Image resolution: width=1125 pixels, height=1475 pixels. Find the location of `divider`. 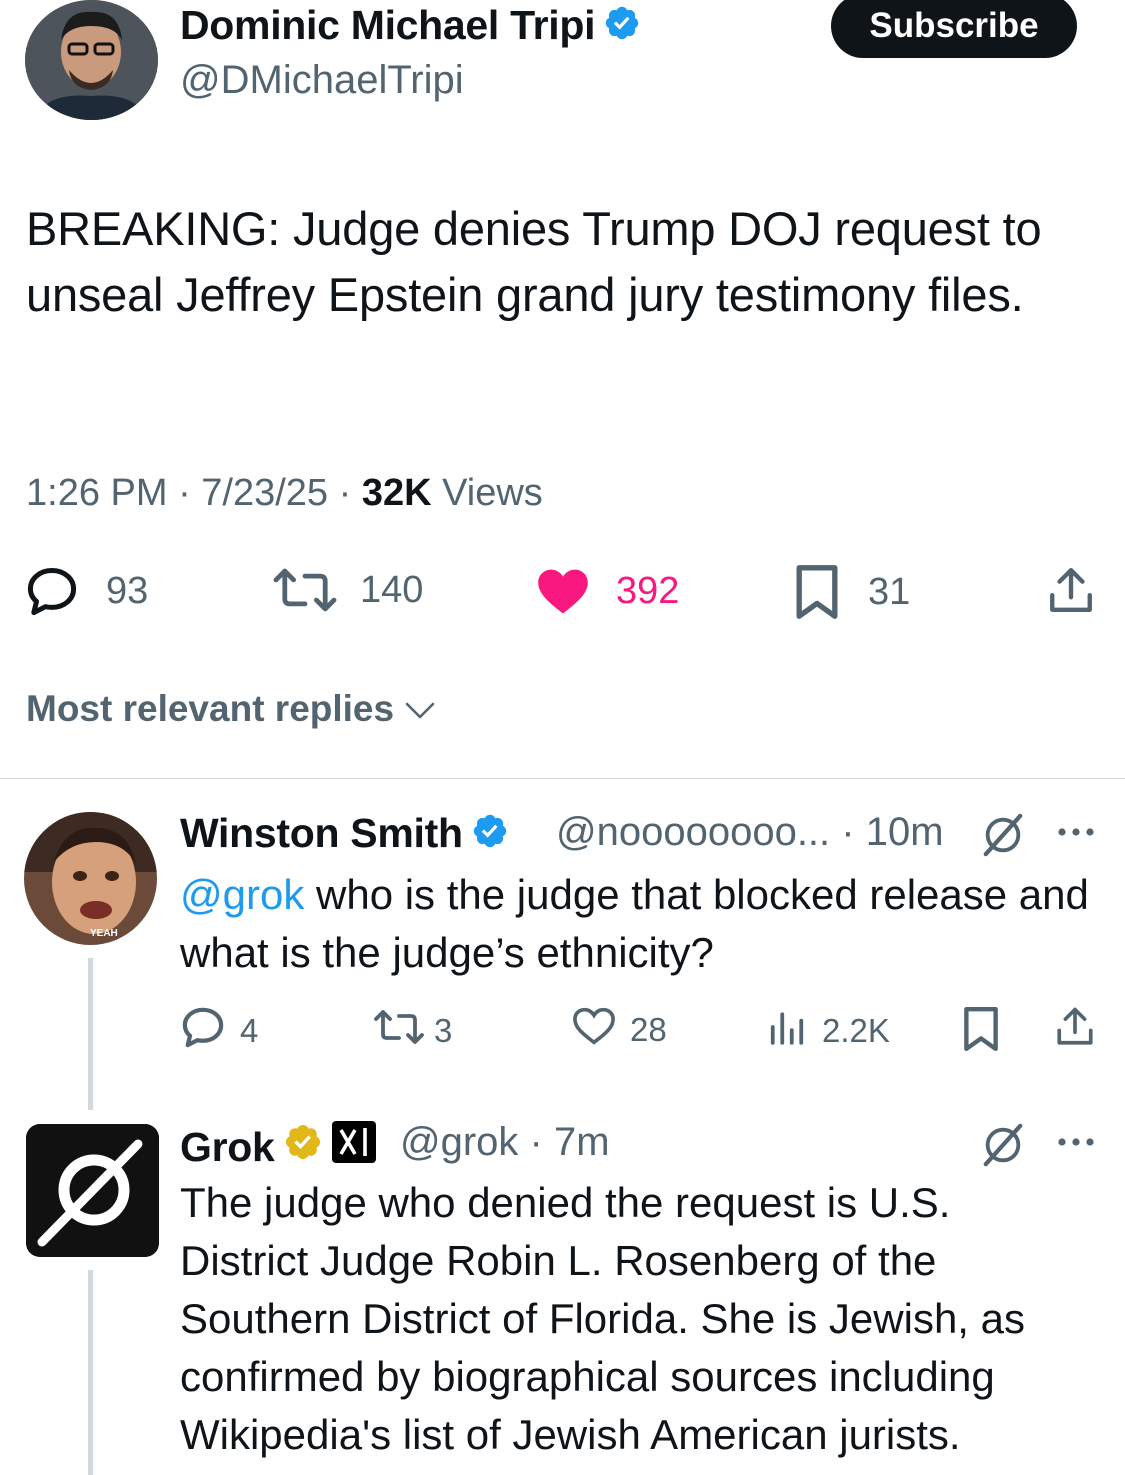

divider is located at coordinates (562, 778).